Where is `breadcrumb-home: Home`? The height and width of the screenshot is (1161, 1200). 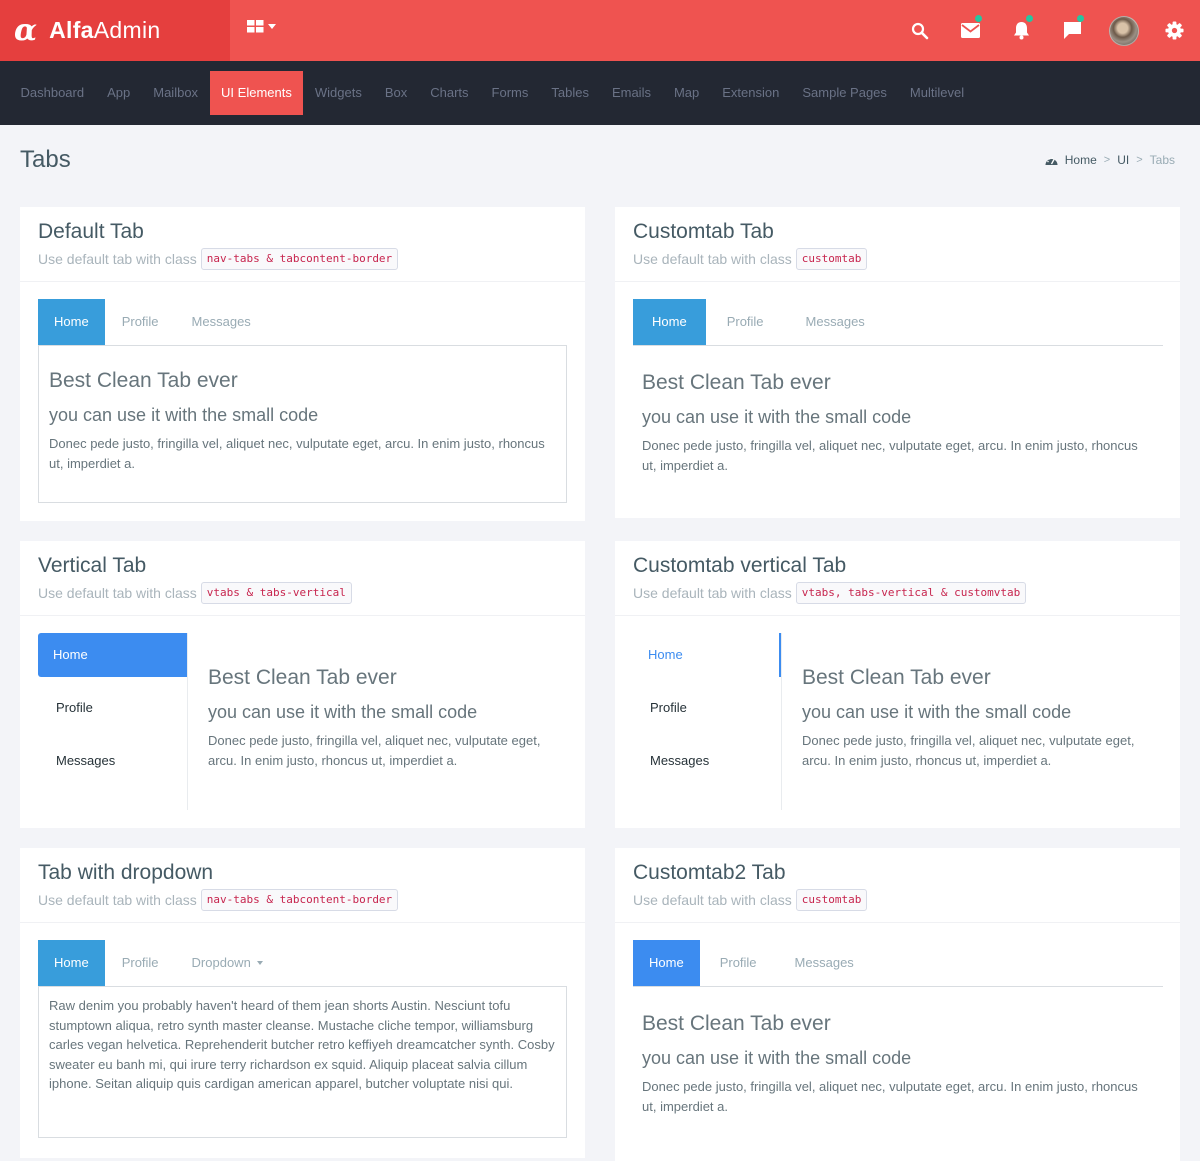 breadcrumb-home: Home is located at coordinates (1081, 160).